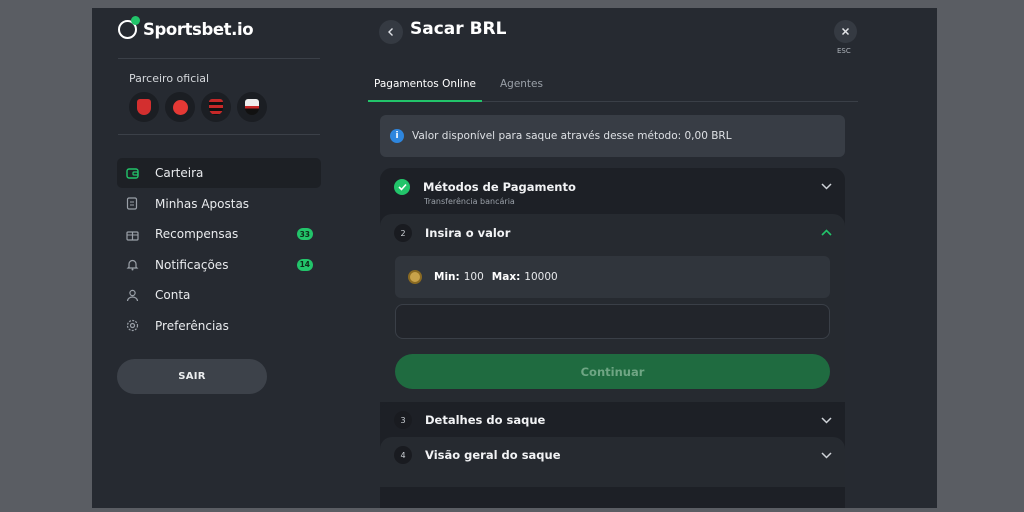 The image size is (1024, 512). What do you see at coordinates (402, 187) in the screenshot?
I see `check-icon` at bounding box center [402, 187].